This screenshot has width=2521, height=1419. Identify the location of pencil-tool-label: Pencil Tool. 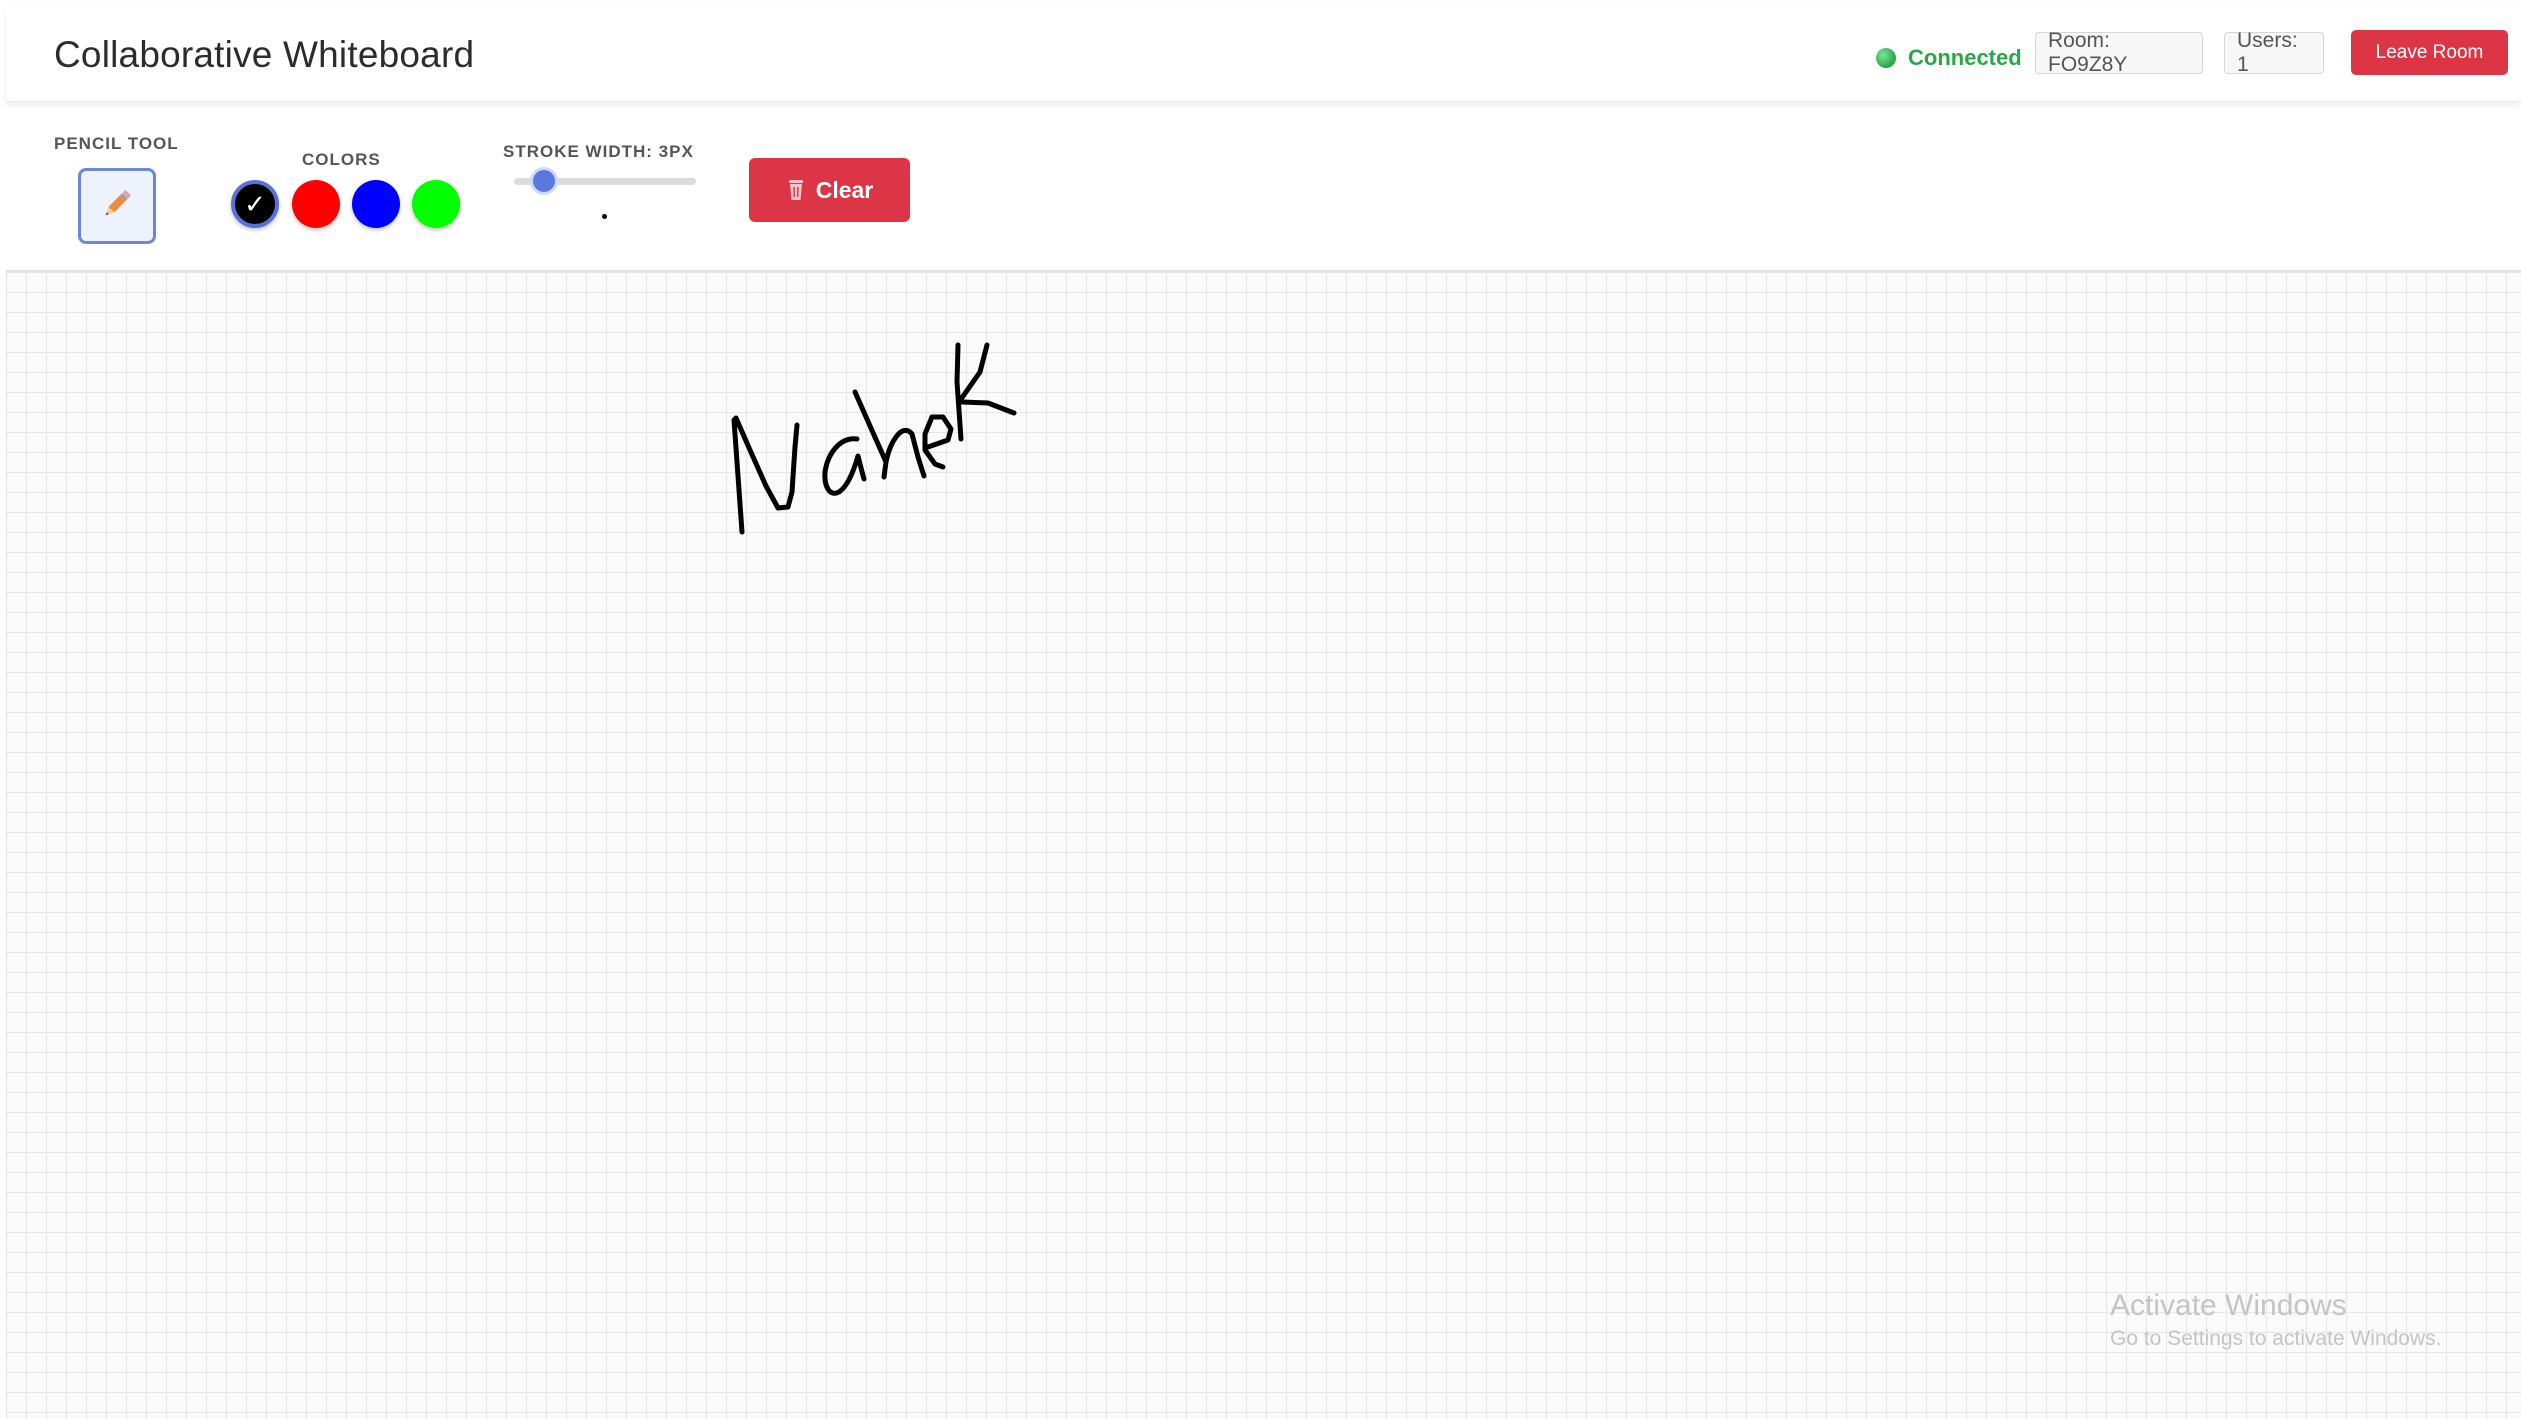
(116, 143).